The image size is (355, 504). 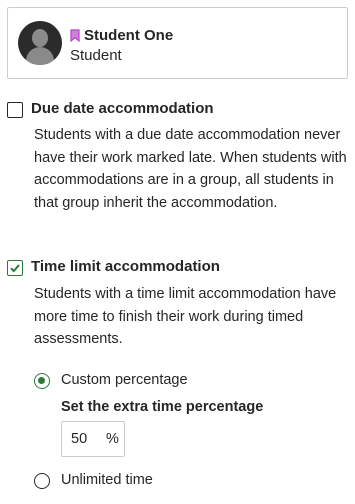 I want to click on user-card: Student One Student, so click(x=177, y=43).